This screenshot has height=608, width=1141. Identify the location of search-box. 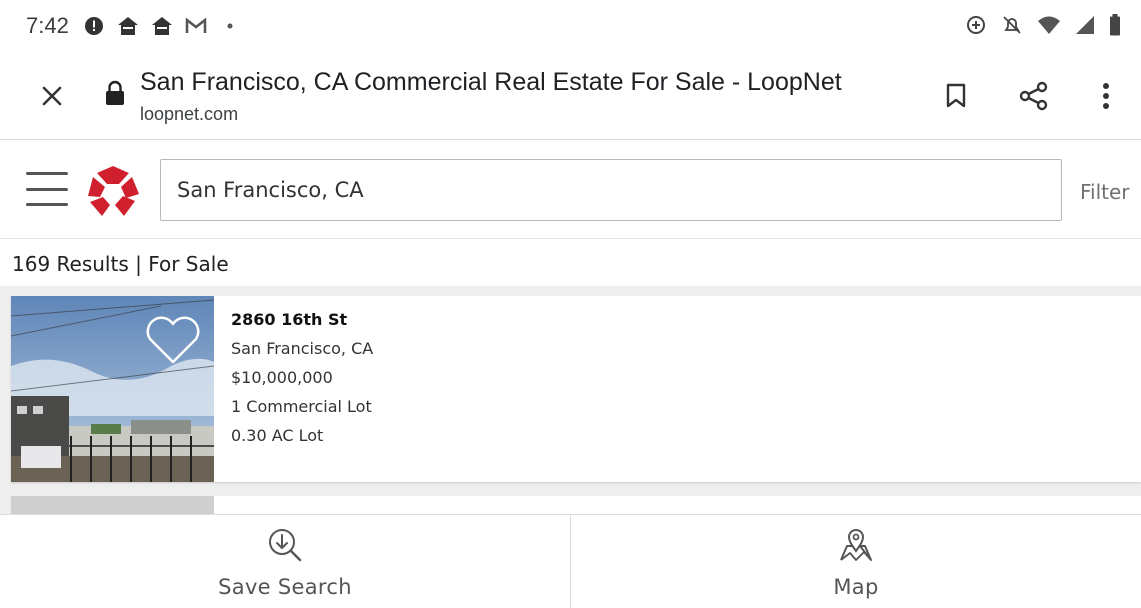
(611, 190).